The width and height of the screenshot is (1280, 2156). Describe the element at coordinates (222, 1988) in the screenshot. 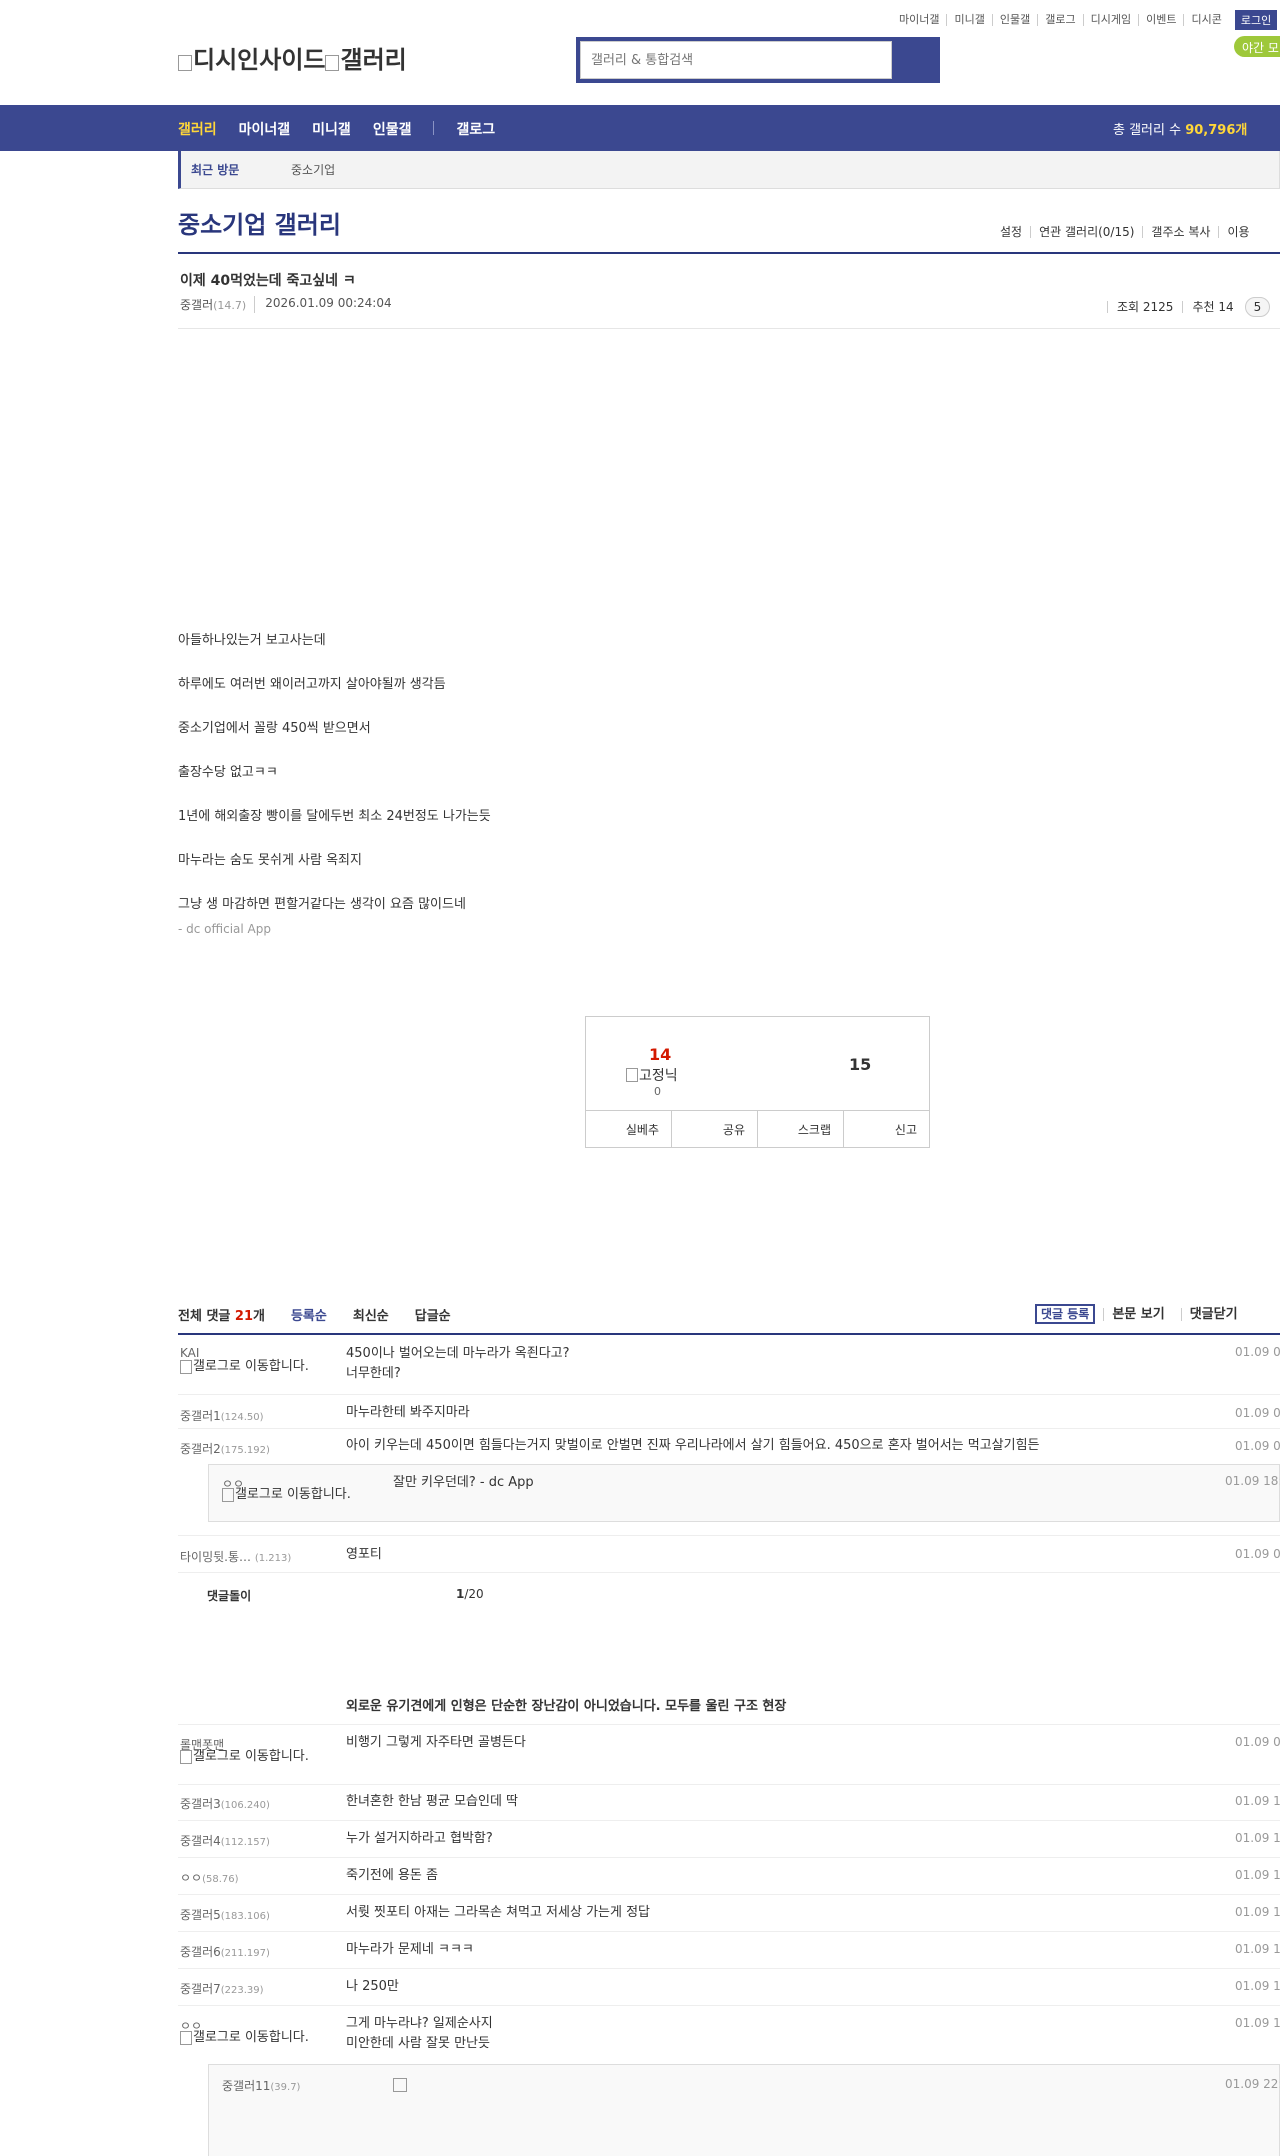

I see `comment-nick: 중갤러7(223.39)` at that location.